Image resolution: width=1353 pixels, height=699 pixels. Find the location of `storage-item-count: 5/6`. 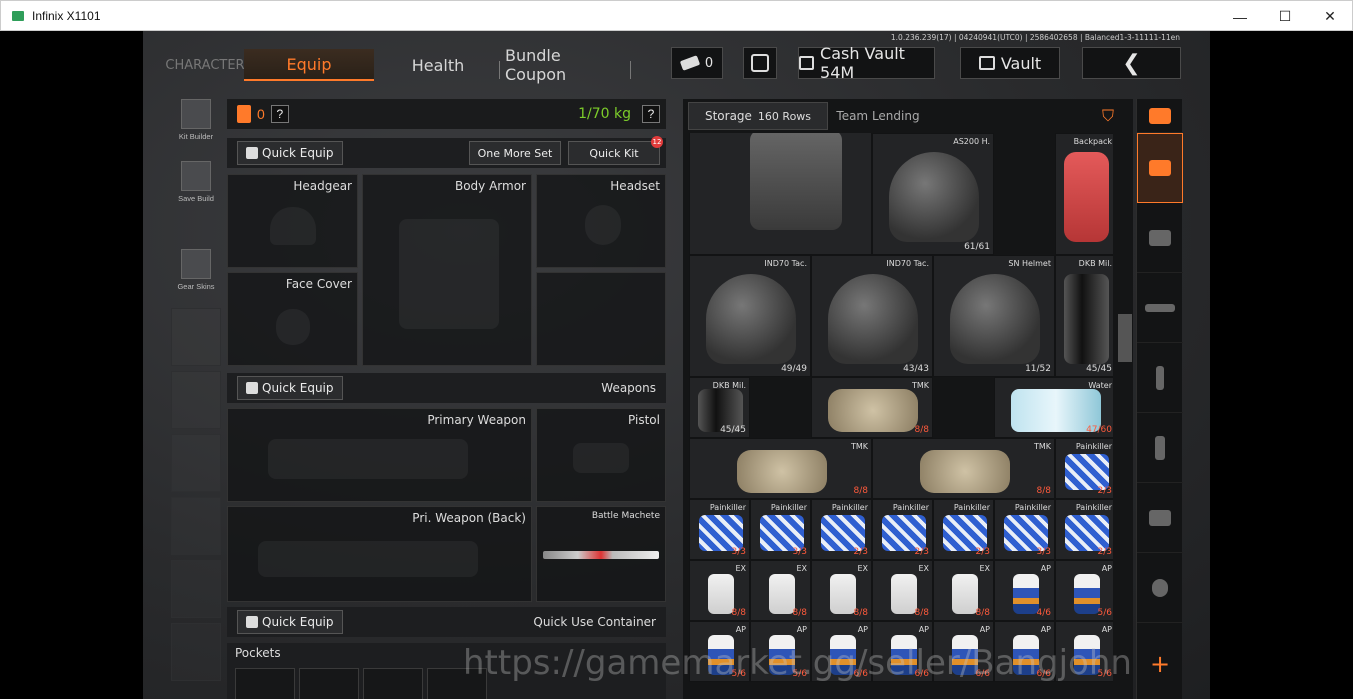

storage-item-count: 5/6 is located at coordinates (799, 674).